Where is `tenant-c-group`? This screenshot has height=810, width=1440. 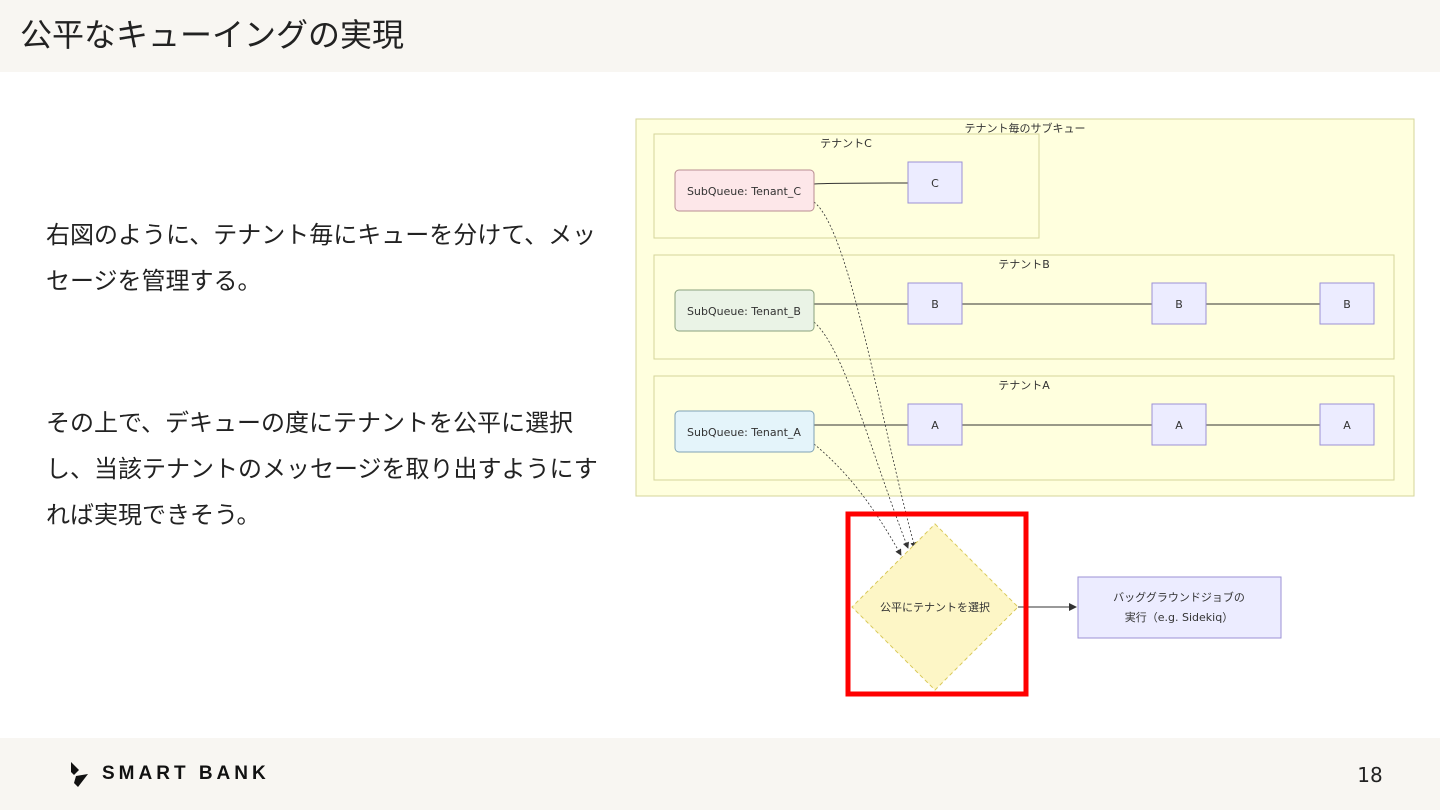 tenant-c-group is located at coordinates (846, 186).